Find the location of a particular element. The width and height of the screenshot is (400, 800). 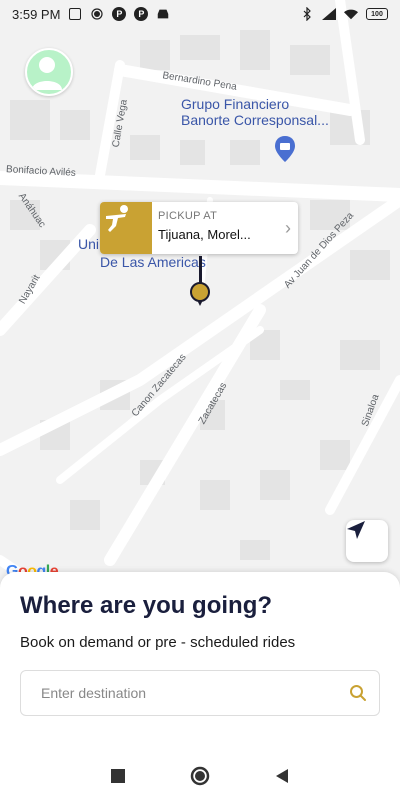

triangle-back-icon is located at coordinates (282, 776).